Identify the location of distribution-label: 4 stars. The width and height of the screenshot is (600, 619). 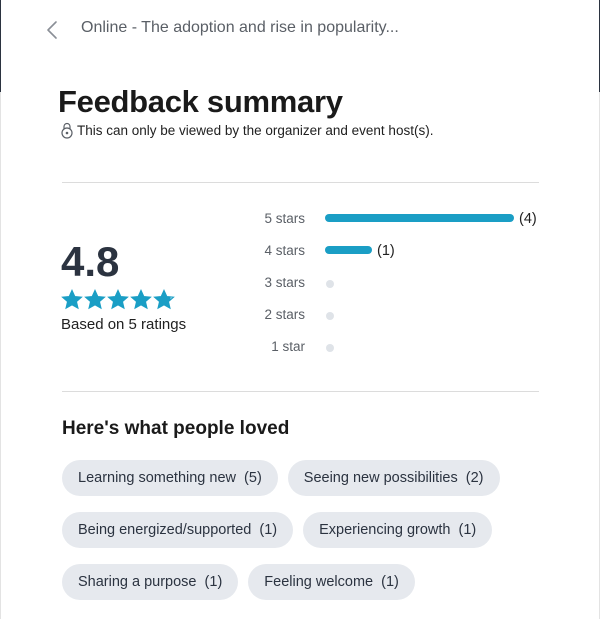
(284, 250).